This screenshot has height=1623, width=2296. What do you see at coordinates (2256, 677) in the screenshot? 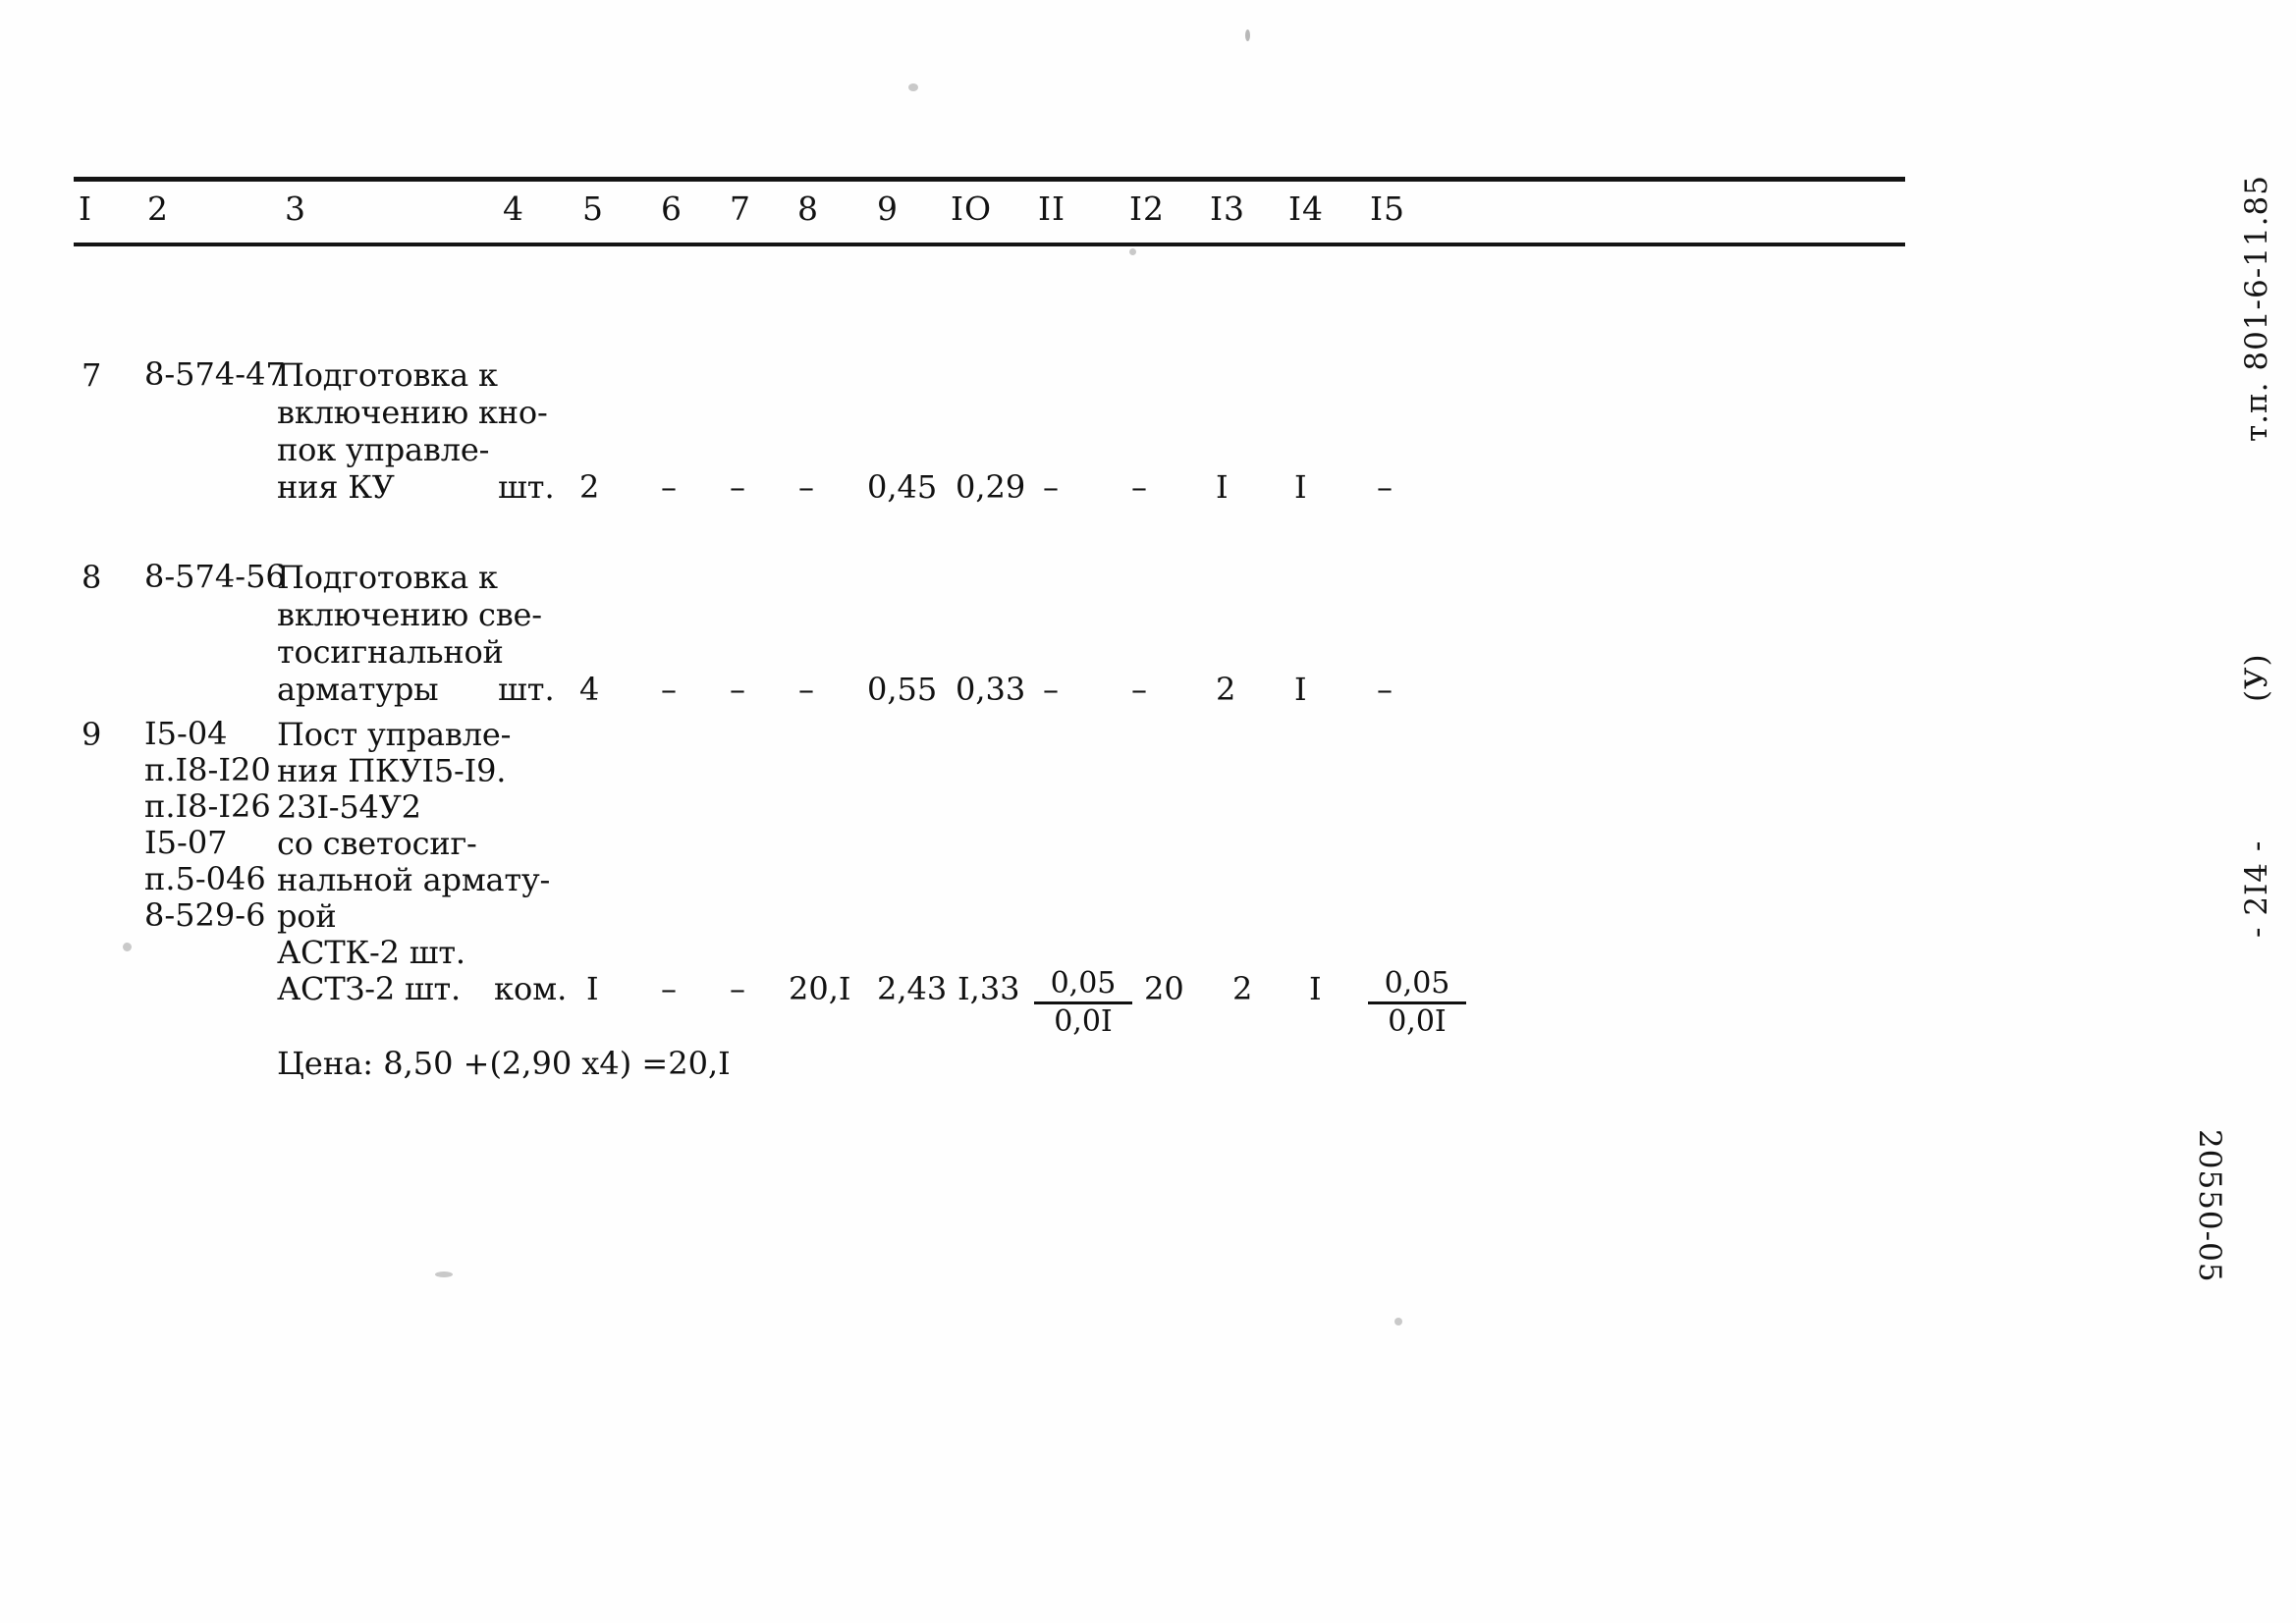
I see `margin-variant: (У)` at bounding box center [2256, 677].